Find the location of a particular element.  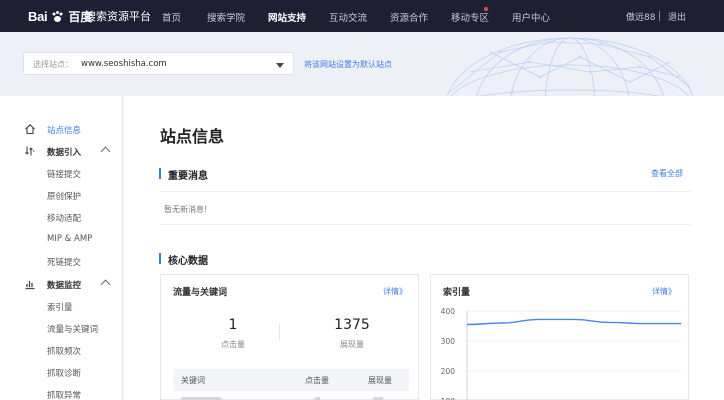

stat-divider is located at coordinates (279, 332).